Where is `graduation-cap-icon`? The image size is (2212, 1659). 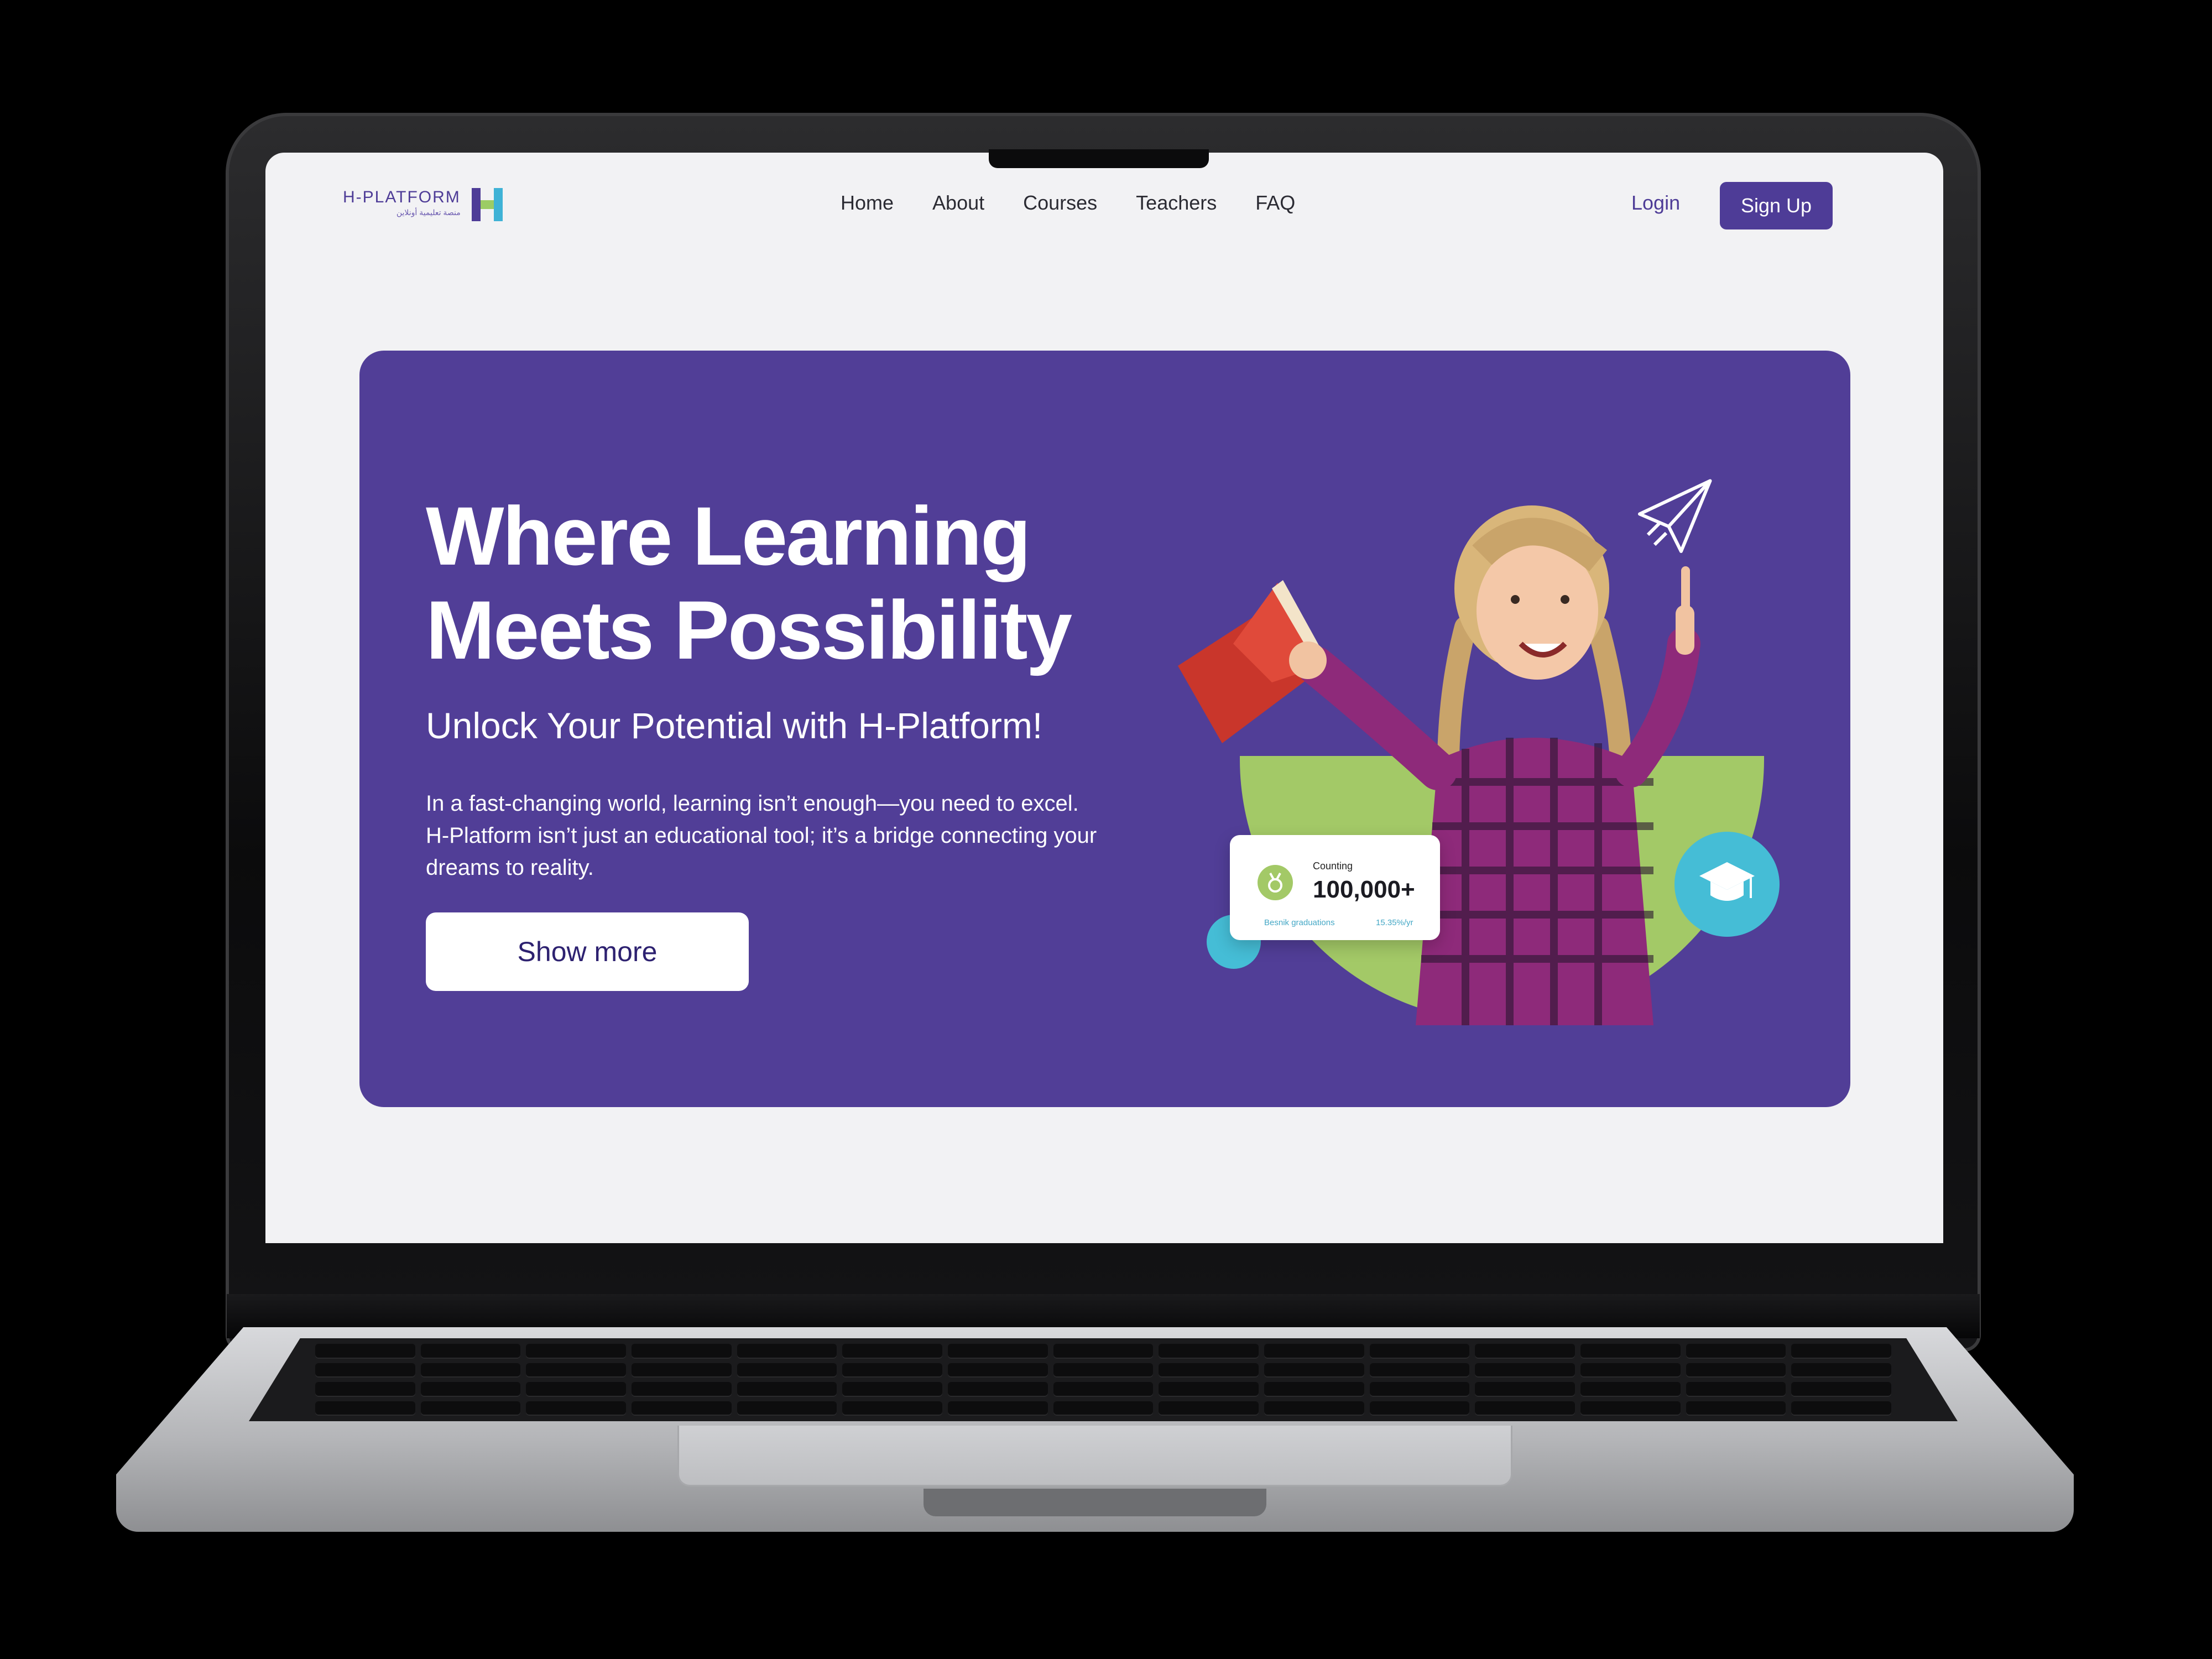
graduation-cap-icon is located at coordinates (1727, 881).